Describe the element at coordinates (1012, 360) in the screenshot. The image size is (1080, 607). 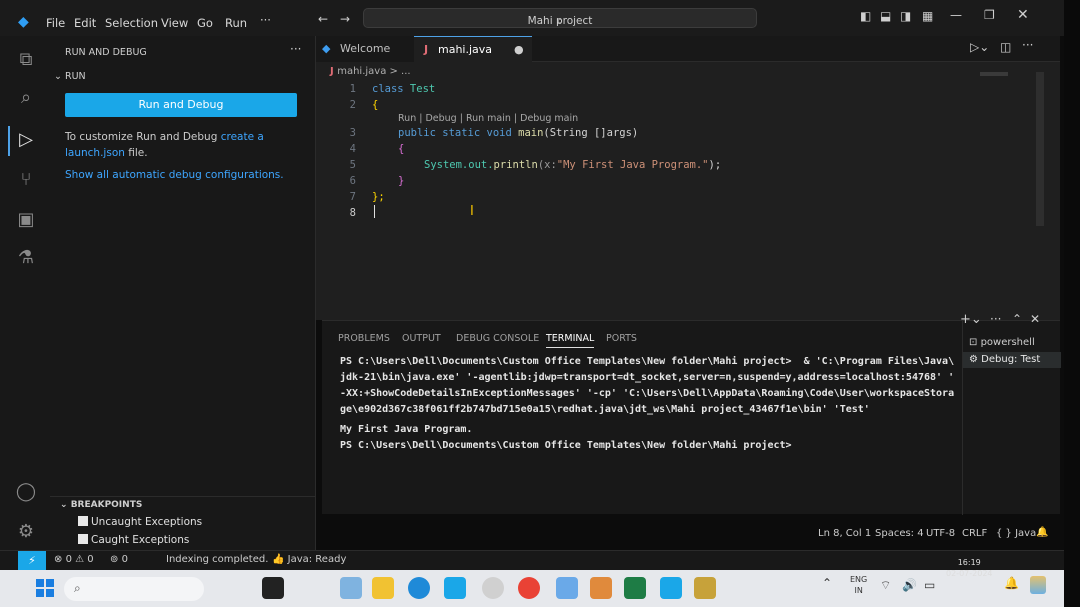
I see `terminal-item-debug: ⚙ Debug: Test` at that location.